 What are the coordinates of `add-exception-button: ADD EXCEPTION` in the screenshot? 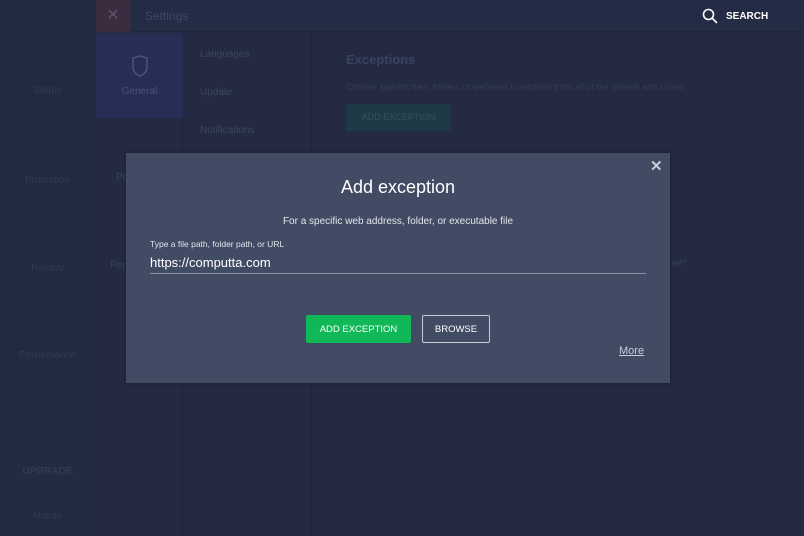 It's located at (358, 329).